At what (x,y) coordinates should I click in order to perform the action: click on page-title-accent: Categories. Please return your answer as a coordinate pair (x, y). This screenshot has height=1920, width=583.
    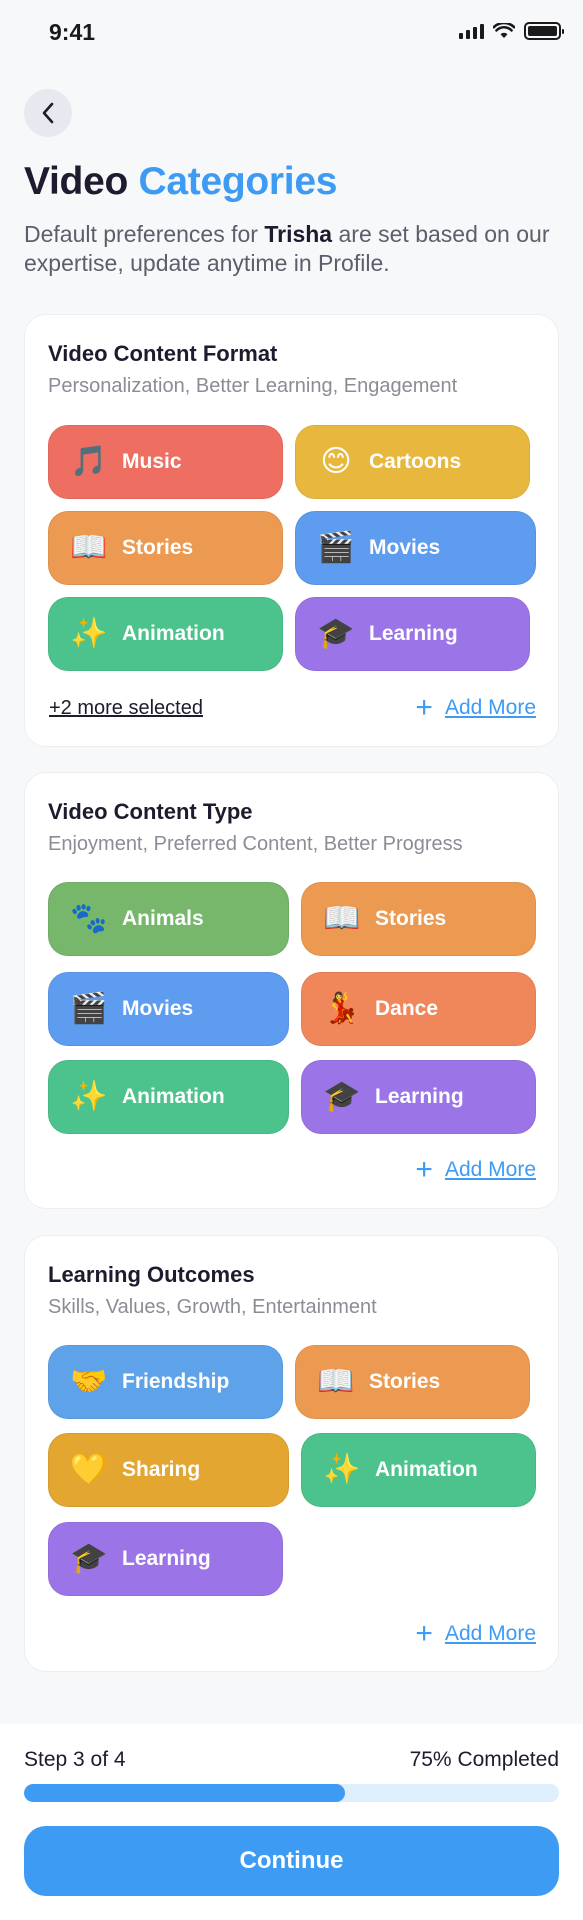
    Looking at the image, I should click on (238, 181).